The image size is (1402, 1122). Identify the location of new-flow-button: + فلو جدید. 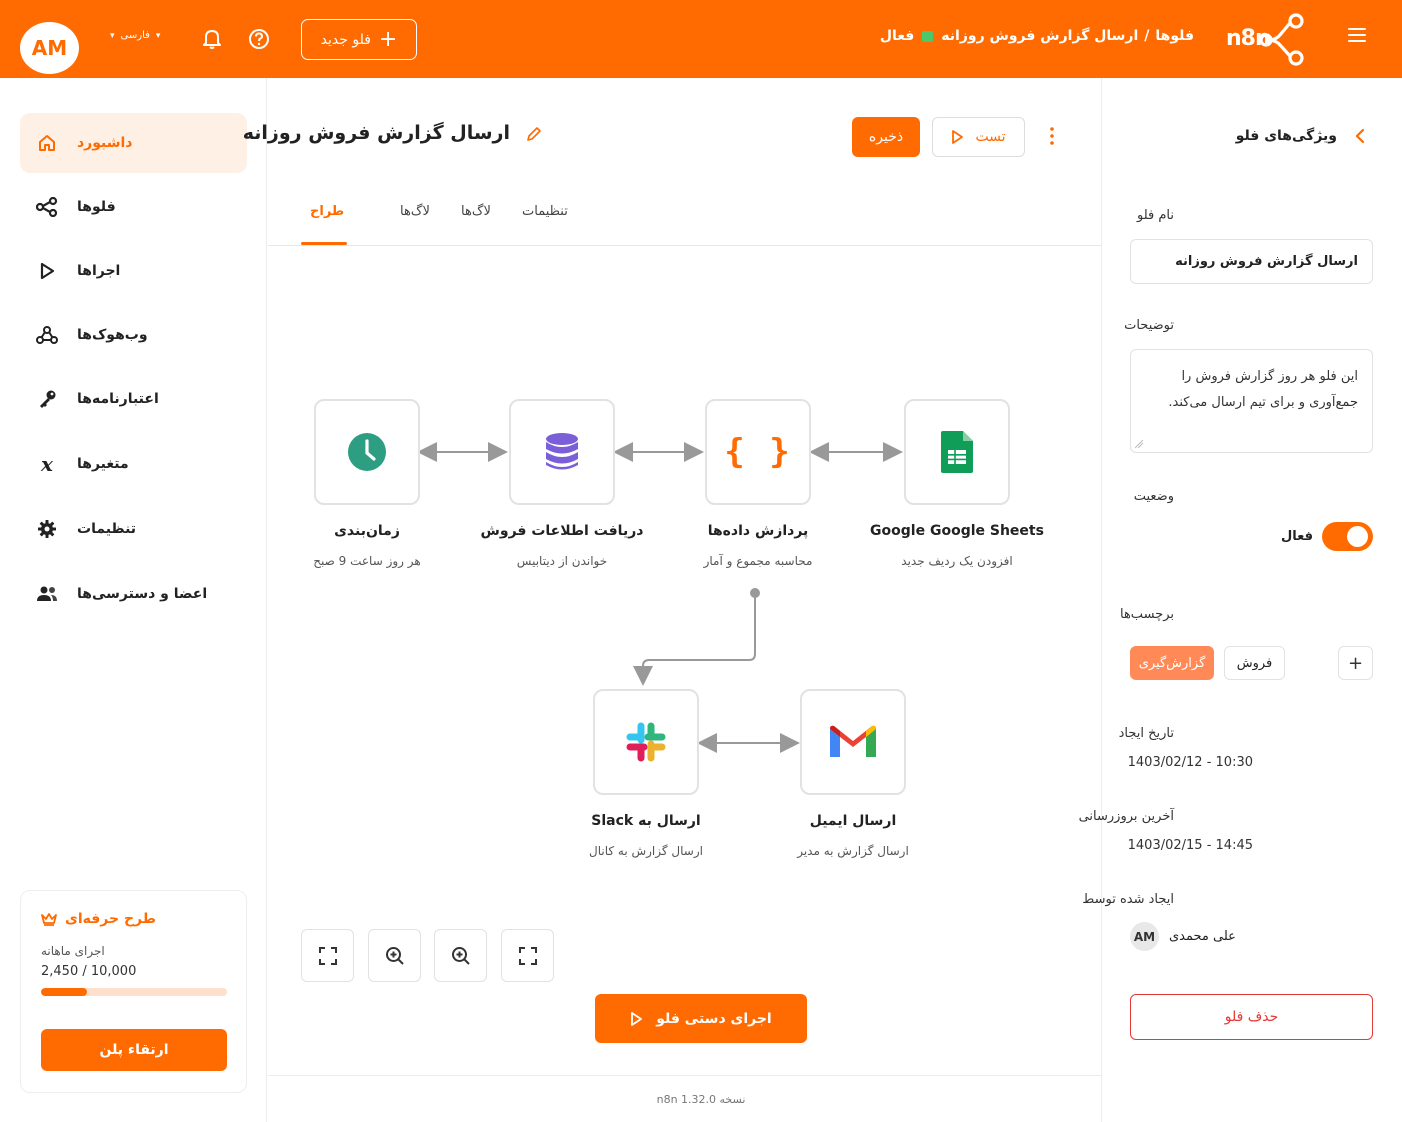
(359, 39).